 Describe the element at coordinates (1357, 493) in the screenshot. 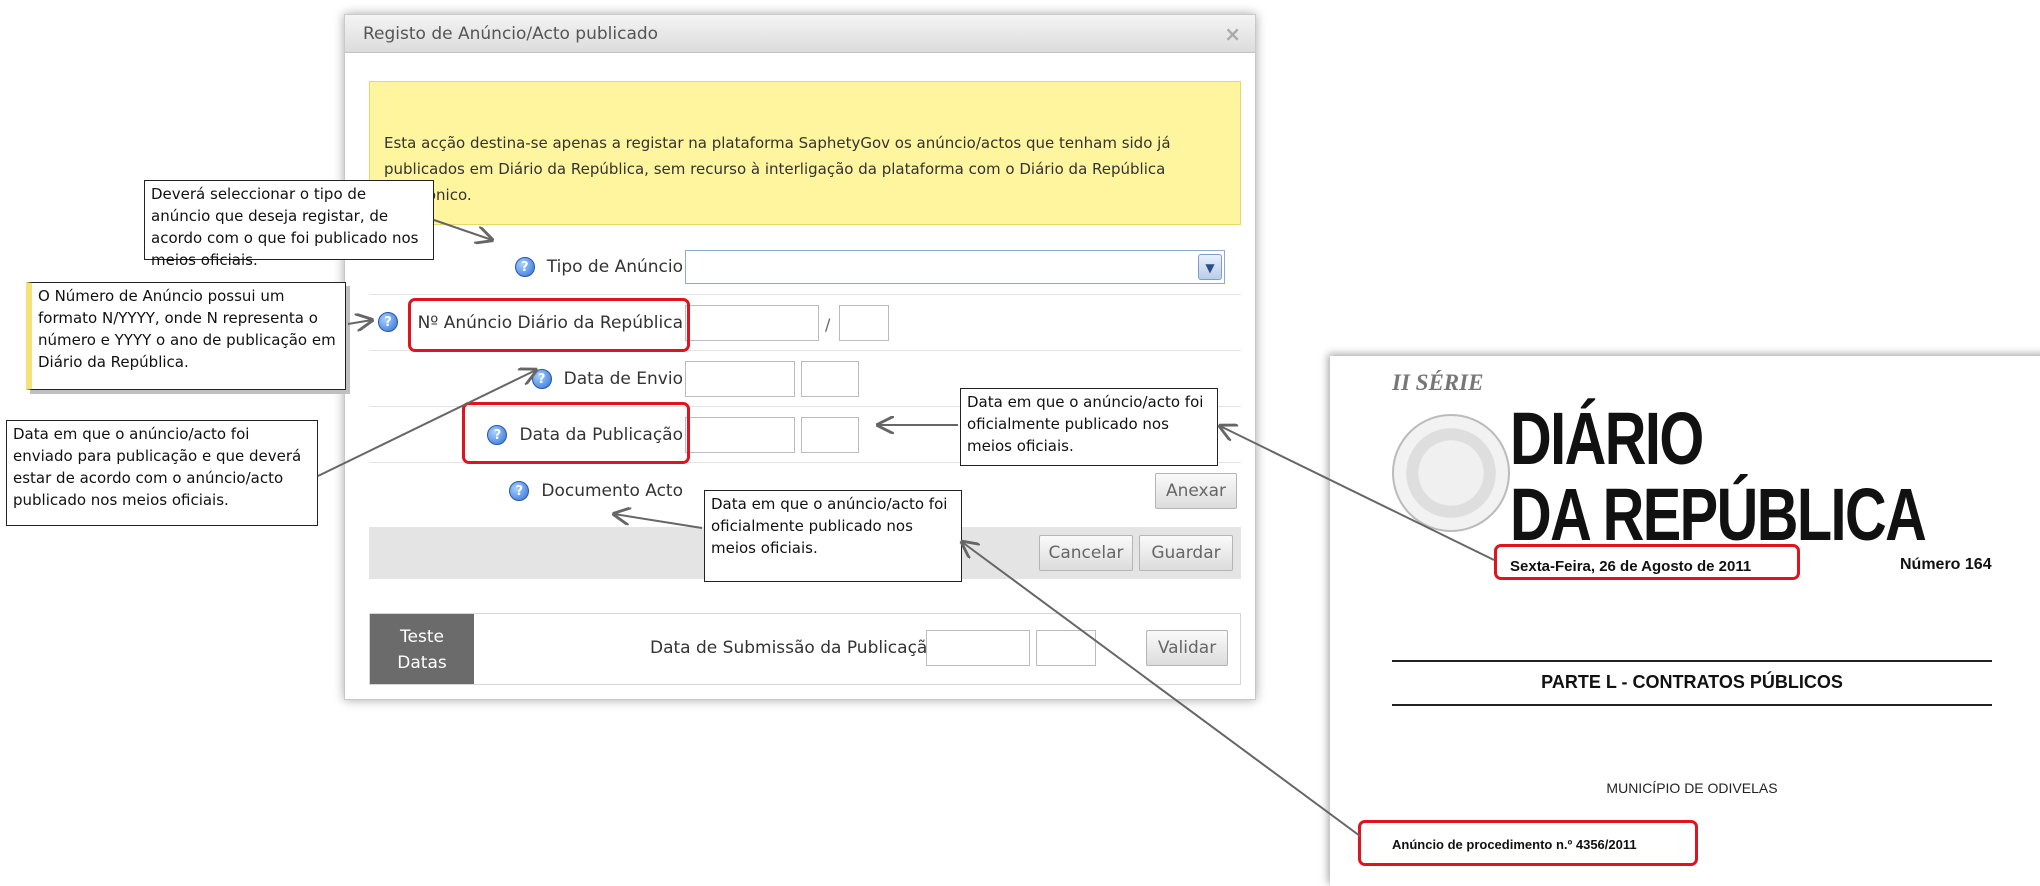

I see `arrow-newspaper-date` at that location.